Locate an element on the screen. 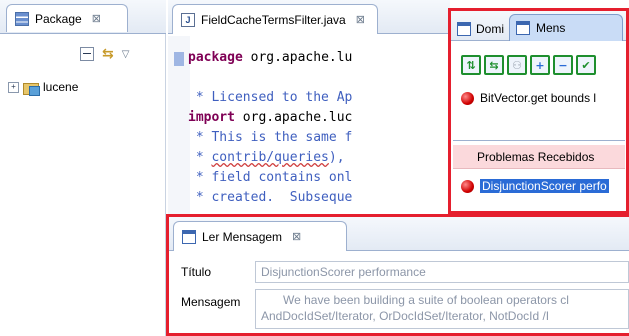 The height and width of the screenshot is (336, 629). send-message-button: ⇅ is located at coordinates (471, 65).